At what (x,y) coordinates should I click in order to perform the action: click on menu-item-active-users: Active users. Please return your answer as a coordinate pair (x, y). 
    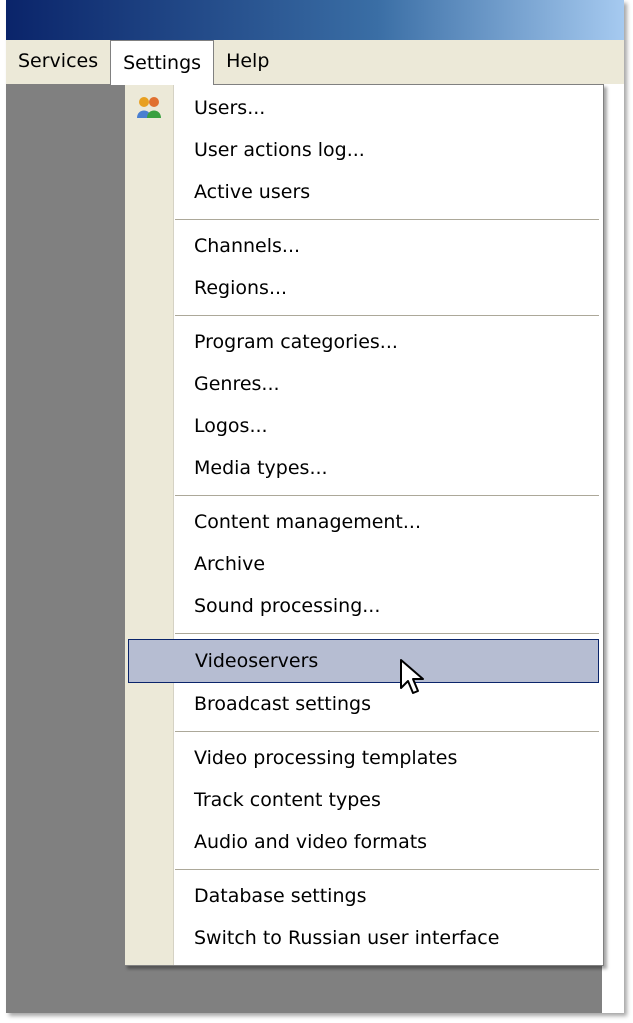
    Looking at the image, I should click on (364, 192).